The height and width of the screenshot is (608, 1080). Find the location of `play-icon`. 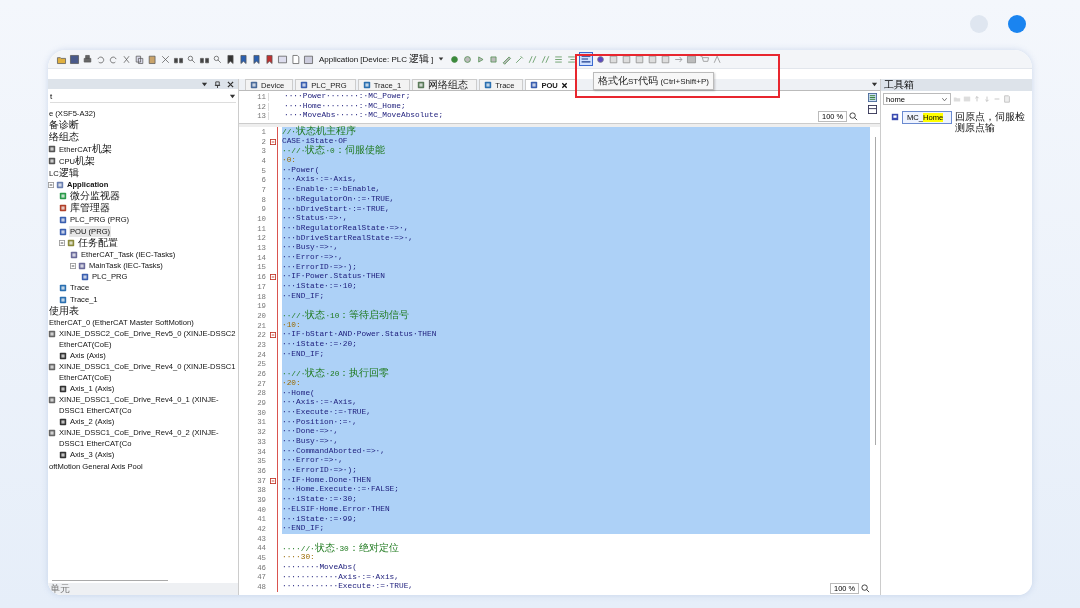

play-icon is located at coordinates (481, 59).